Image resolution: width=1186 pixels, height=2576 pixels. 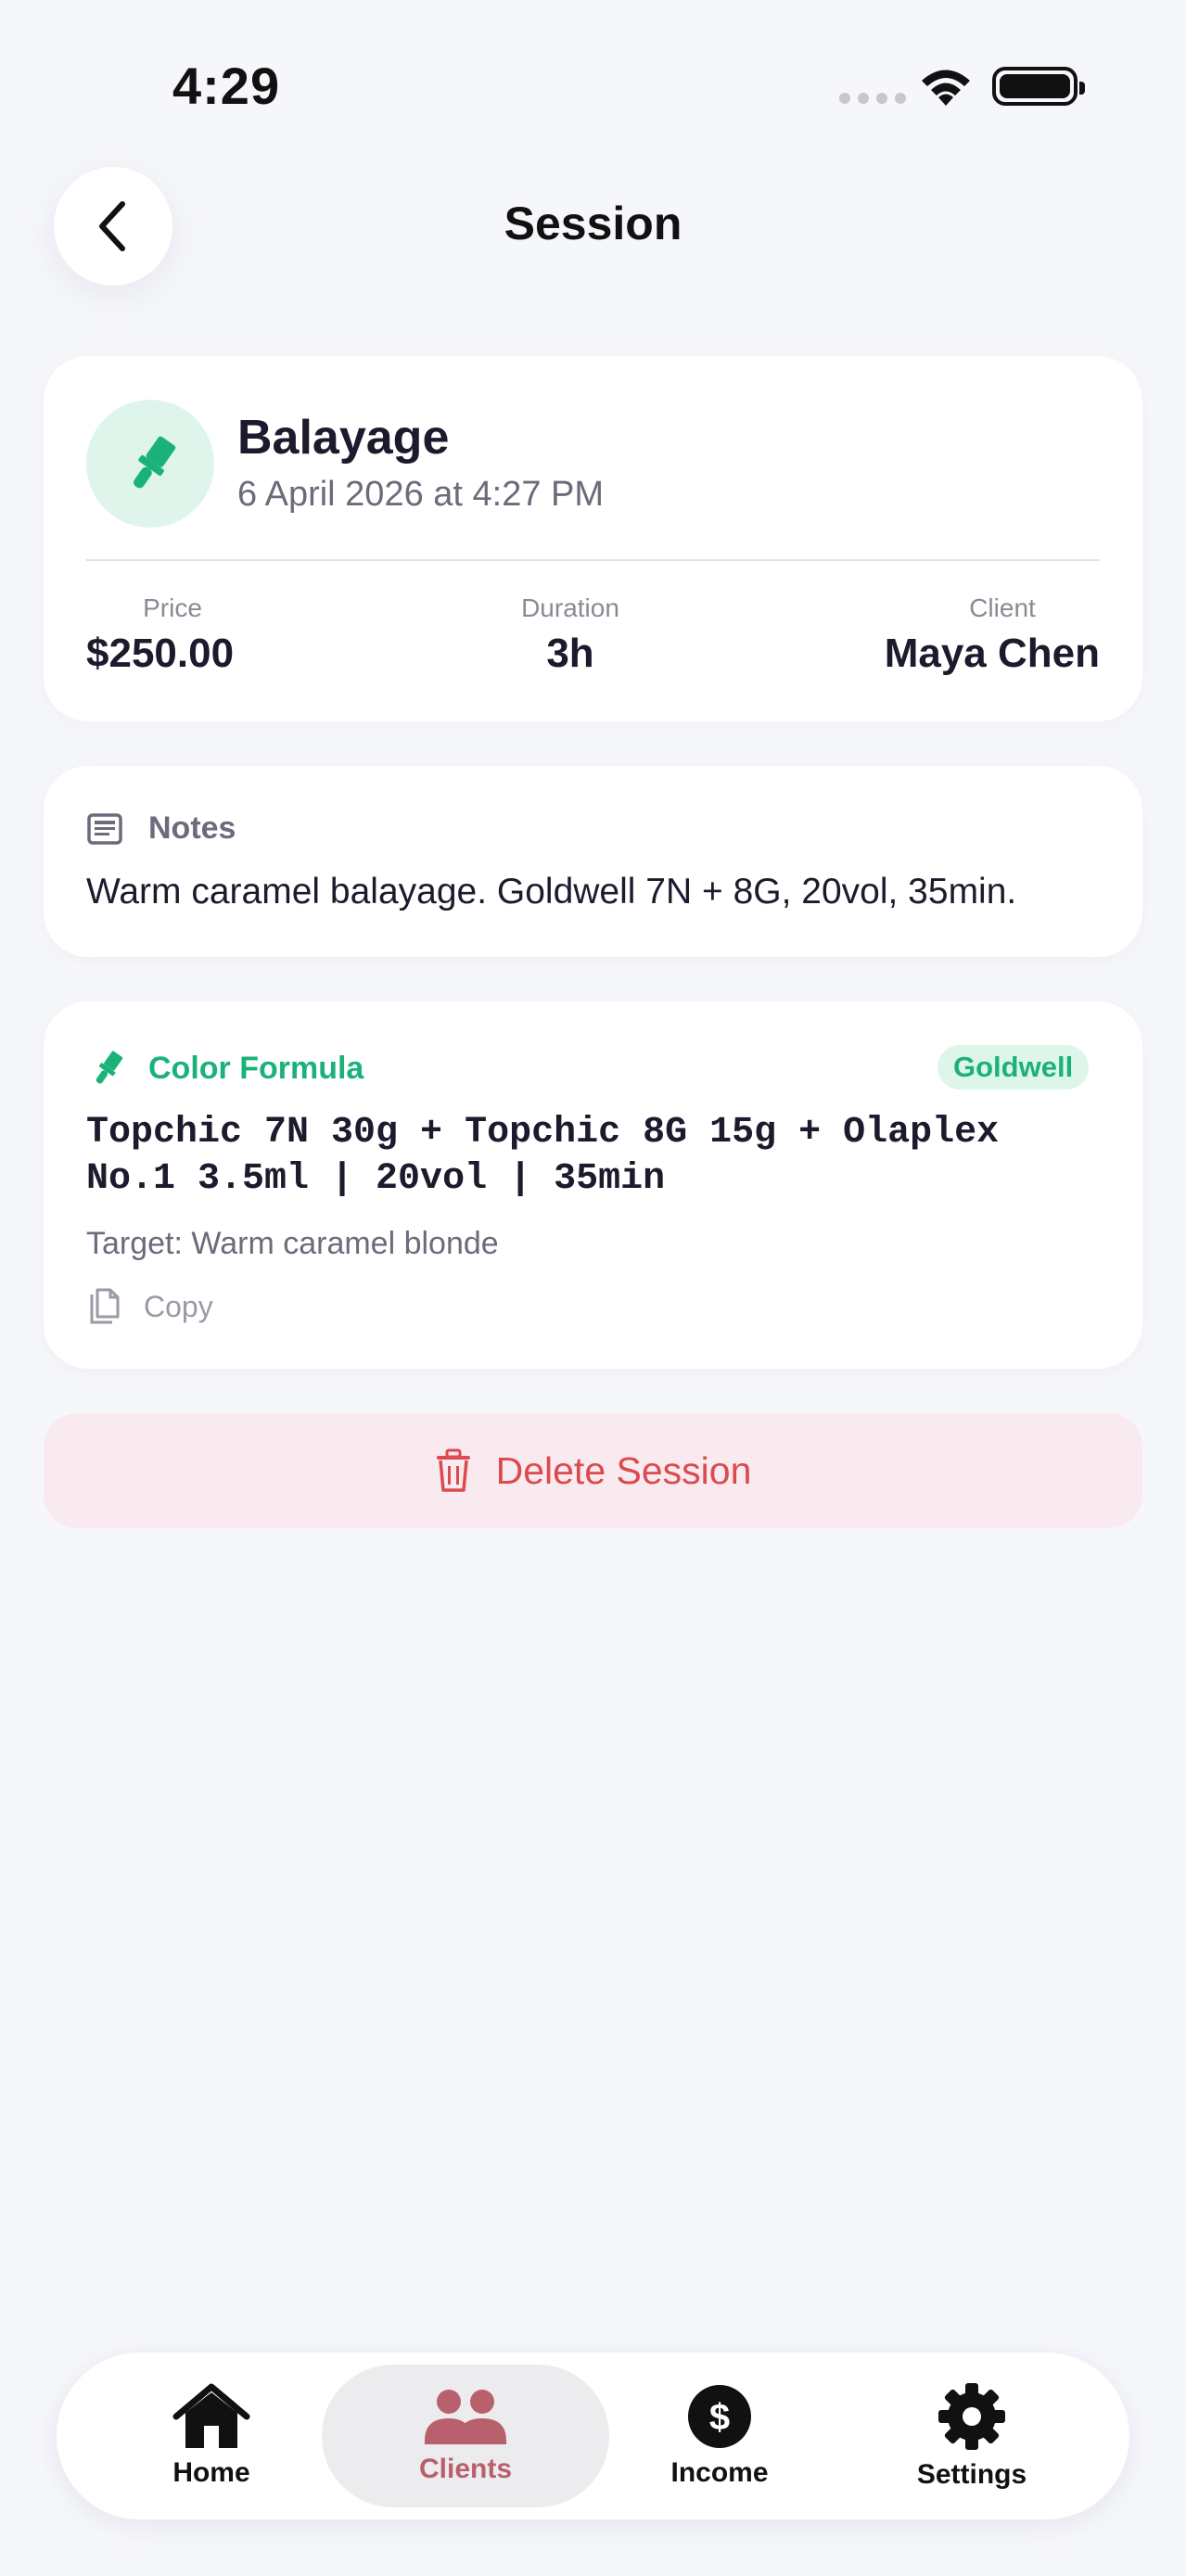 I want to click on tab-label: Income, so click(x=719, y=2473).